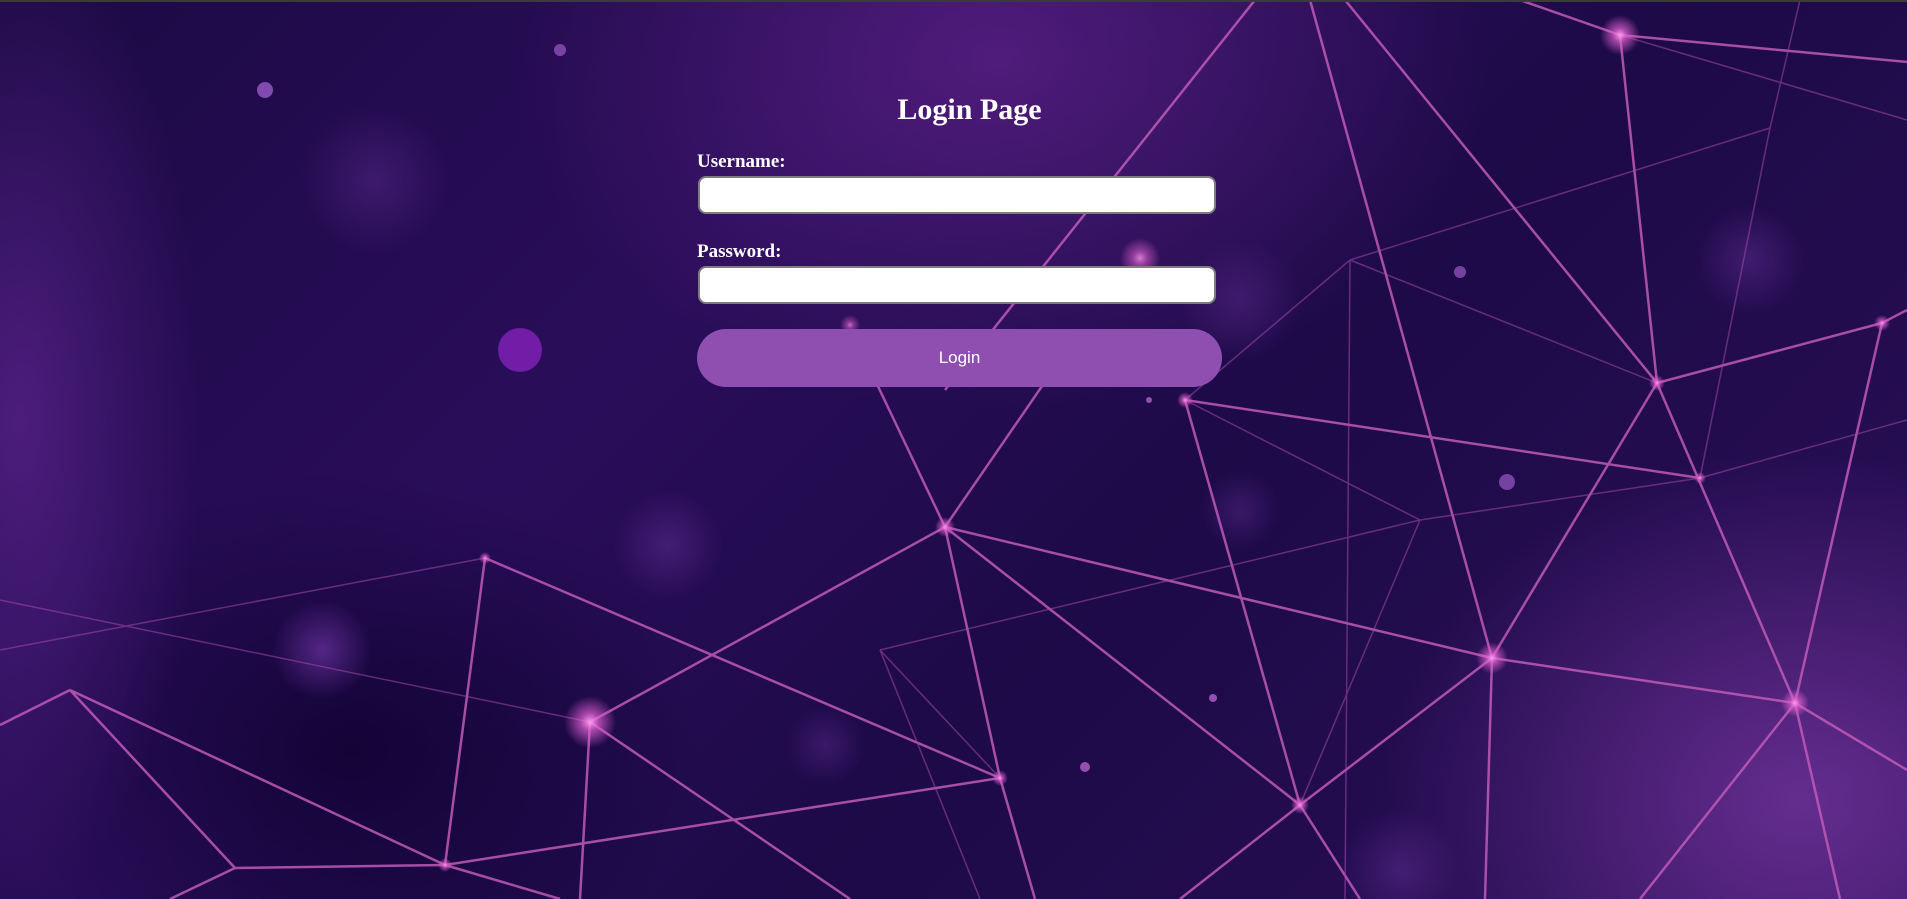 The width and height of the screenshot is (1907, 899). I want to click on username-group: Username:, so click(959, 183).